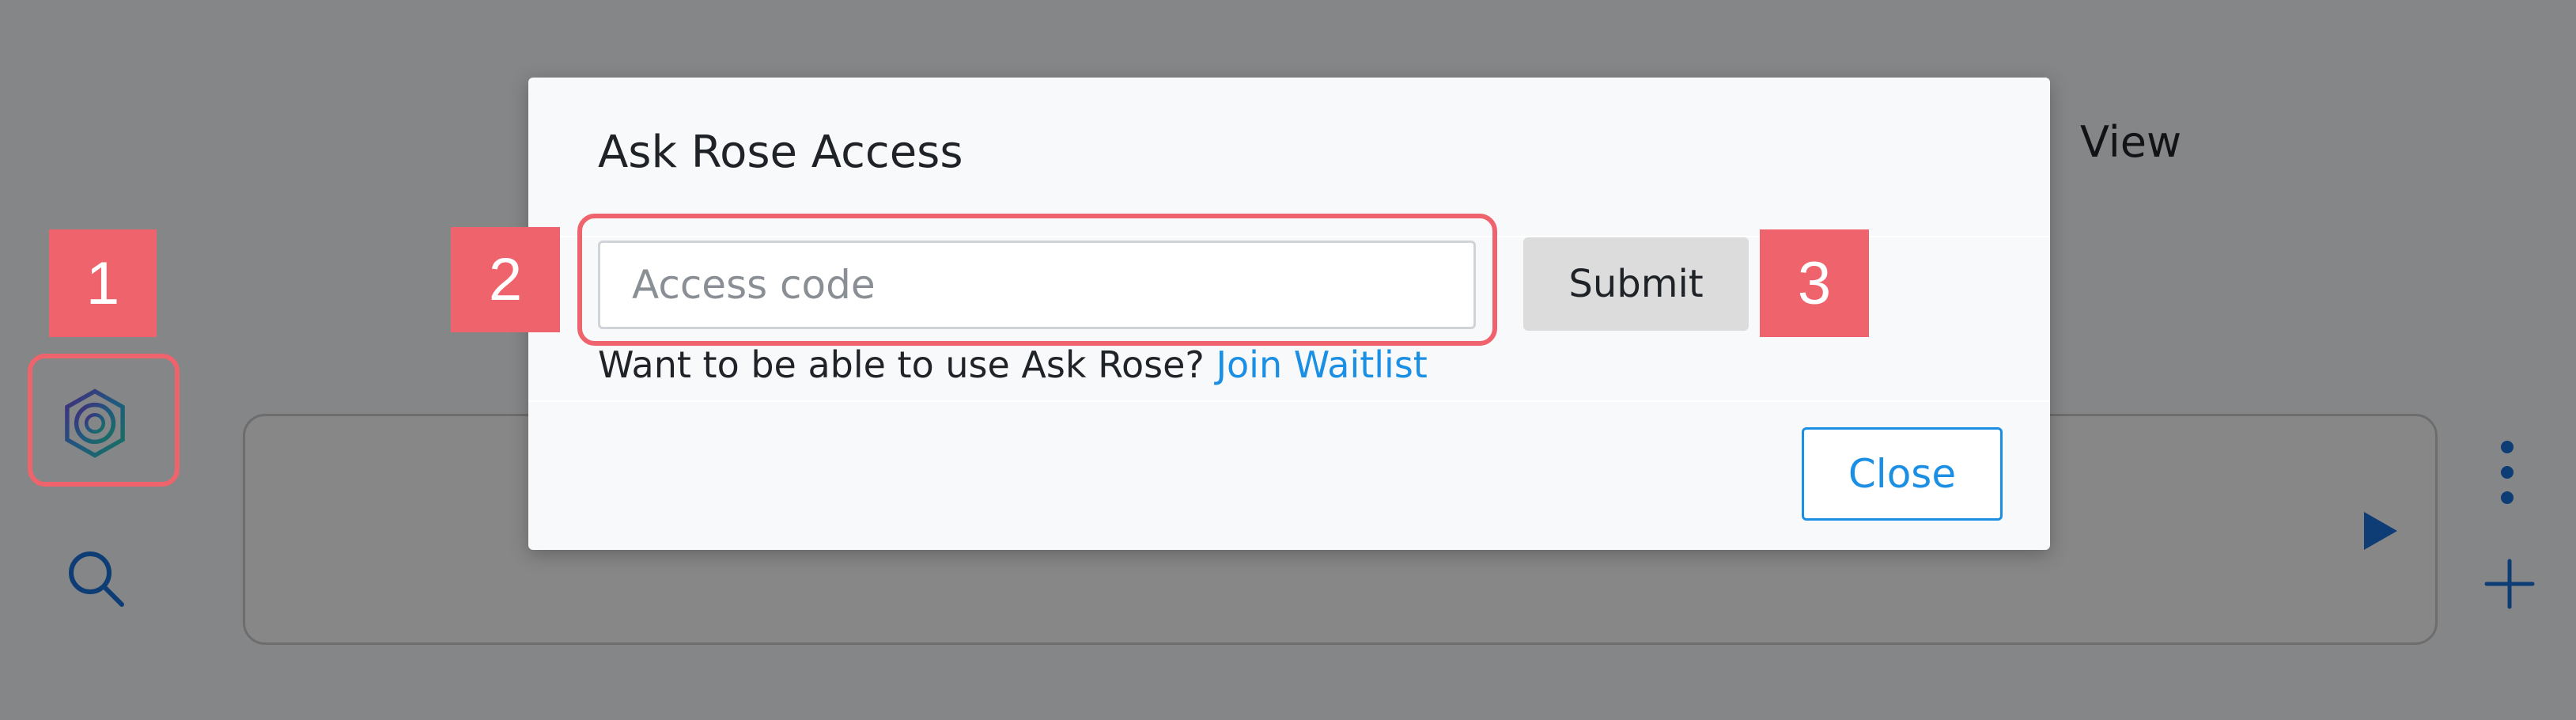  What do you see at coordinates (104, 420) in the screenshot?
I see `highlight-logo` at bounding box center [104, 420].